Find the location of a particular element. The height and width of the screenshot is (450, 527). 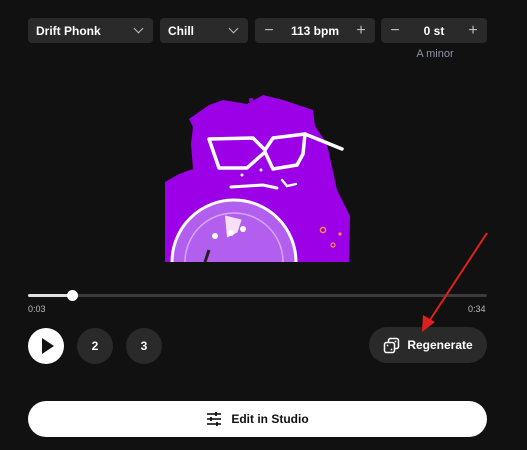

play-icon is located at coordinates (47, 346).